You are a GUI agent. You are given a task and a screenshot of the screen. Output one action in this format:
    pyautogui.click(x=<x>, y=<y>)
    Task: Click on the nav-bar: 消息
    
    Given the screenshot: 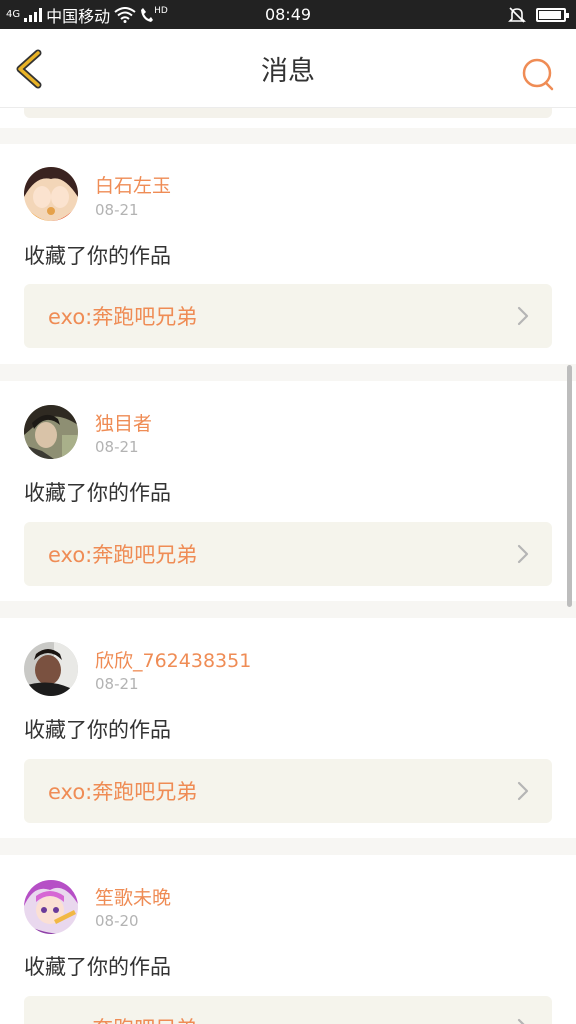 What is the action you would take?
    pyautogui.click(x=288, y=68)
    